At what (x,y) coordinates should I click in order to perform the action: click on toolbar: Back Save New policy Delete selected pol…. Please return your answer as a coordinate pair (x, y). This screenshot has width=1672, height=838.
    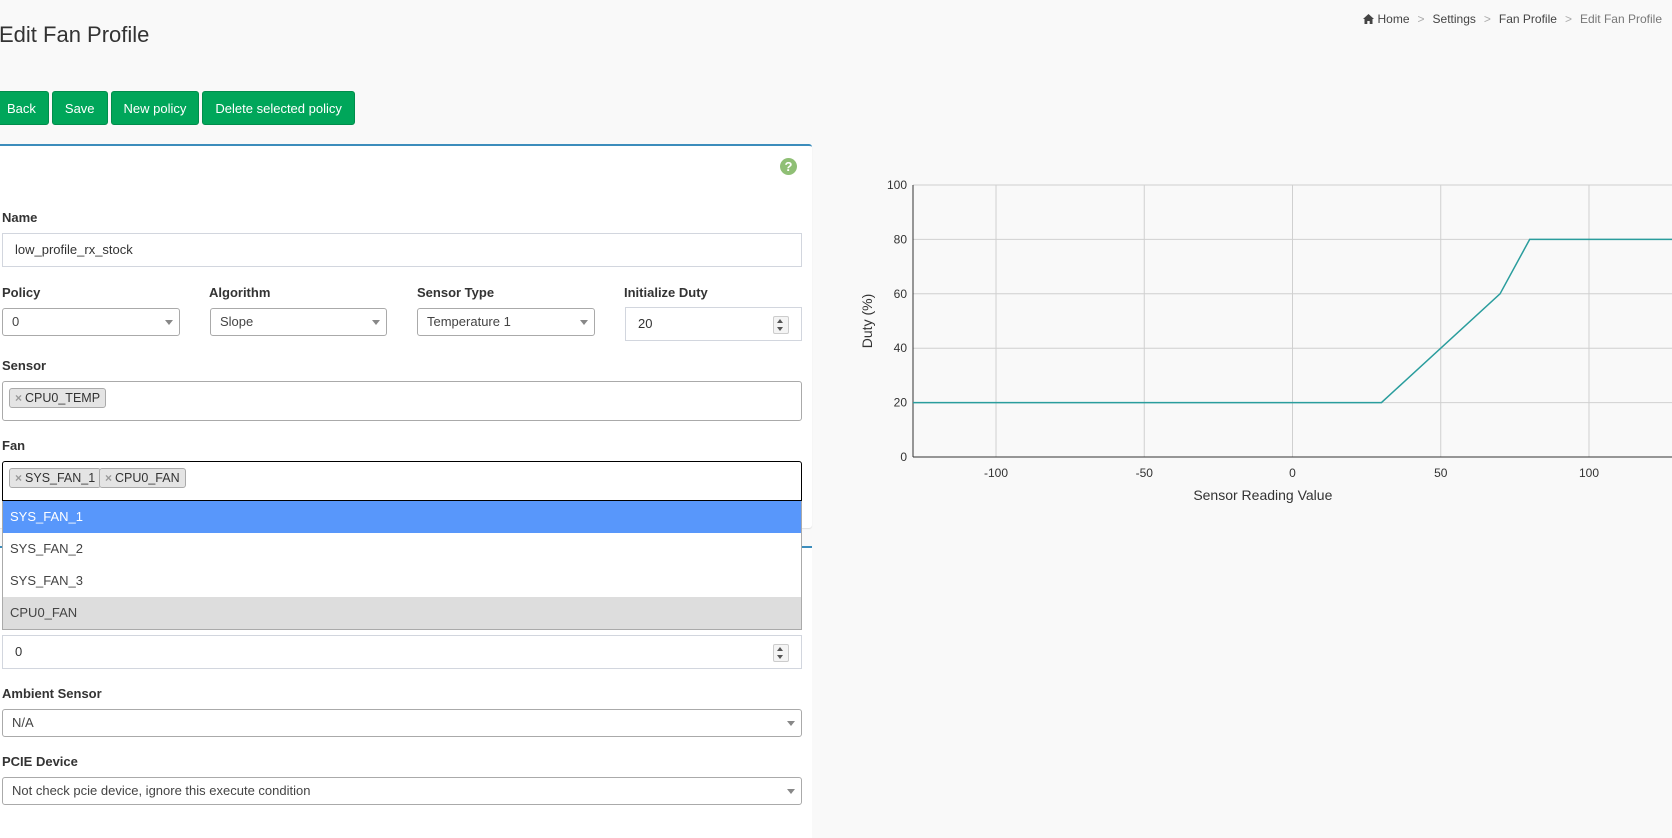
    Looking at the image, I should click on (177, 108).